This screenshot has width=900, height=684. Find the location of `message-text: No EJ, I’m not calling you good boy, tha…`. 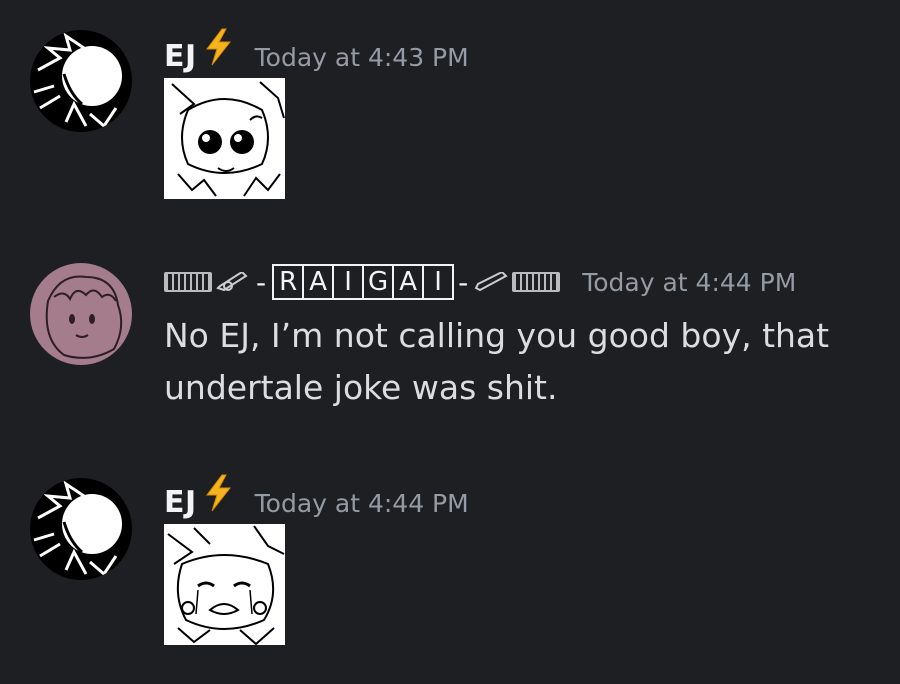

message-text: No EJ, I’m not calling you good boy, tha… is located at coordinates (497, 361).